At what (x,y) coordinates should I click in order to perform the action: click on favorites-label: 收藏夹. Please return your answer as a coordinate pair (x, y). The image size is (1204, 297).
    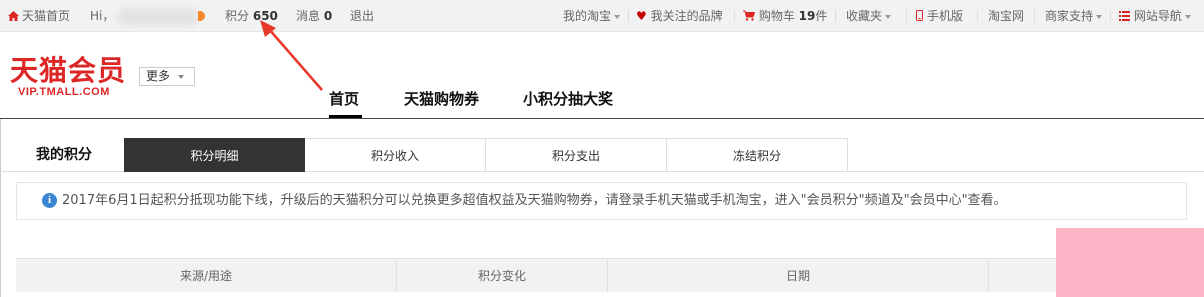
    Looking at the image, I should click on (864, 16).